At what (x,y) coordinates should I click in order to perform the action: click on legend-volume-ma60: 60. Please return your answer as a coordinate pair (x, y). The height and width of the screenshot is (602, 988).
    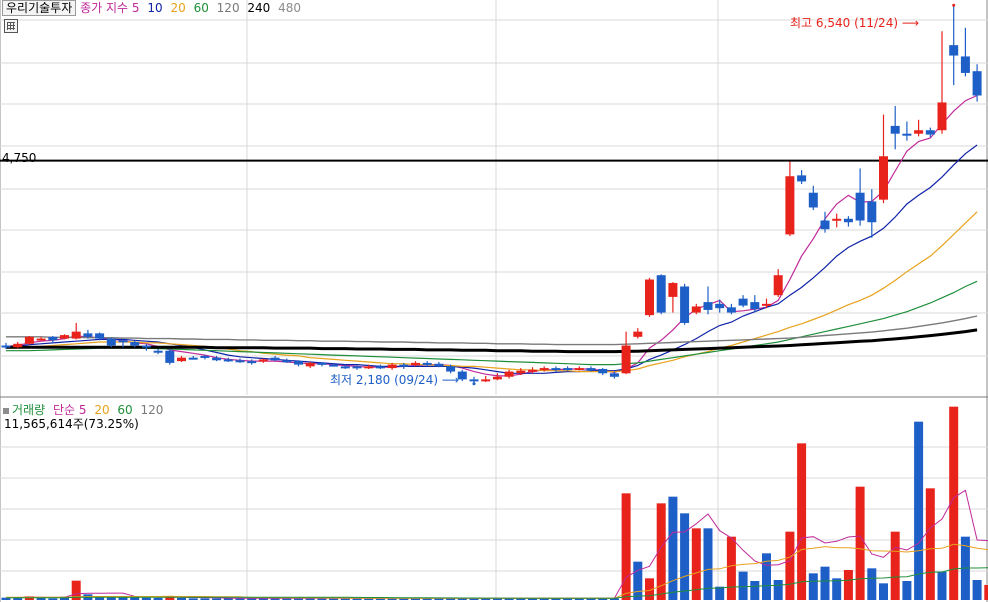
    Looking at the image, I should click on (124, 410).